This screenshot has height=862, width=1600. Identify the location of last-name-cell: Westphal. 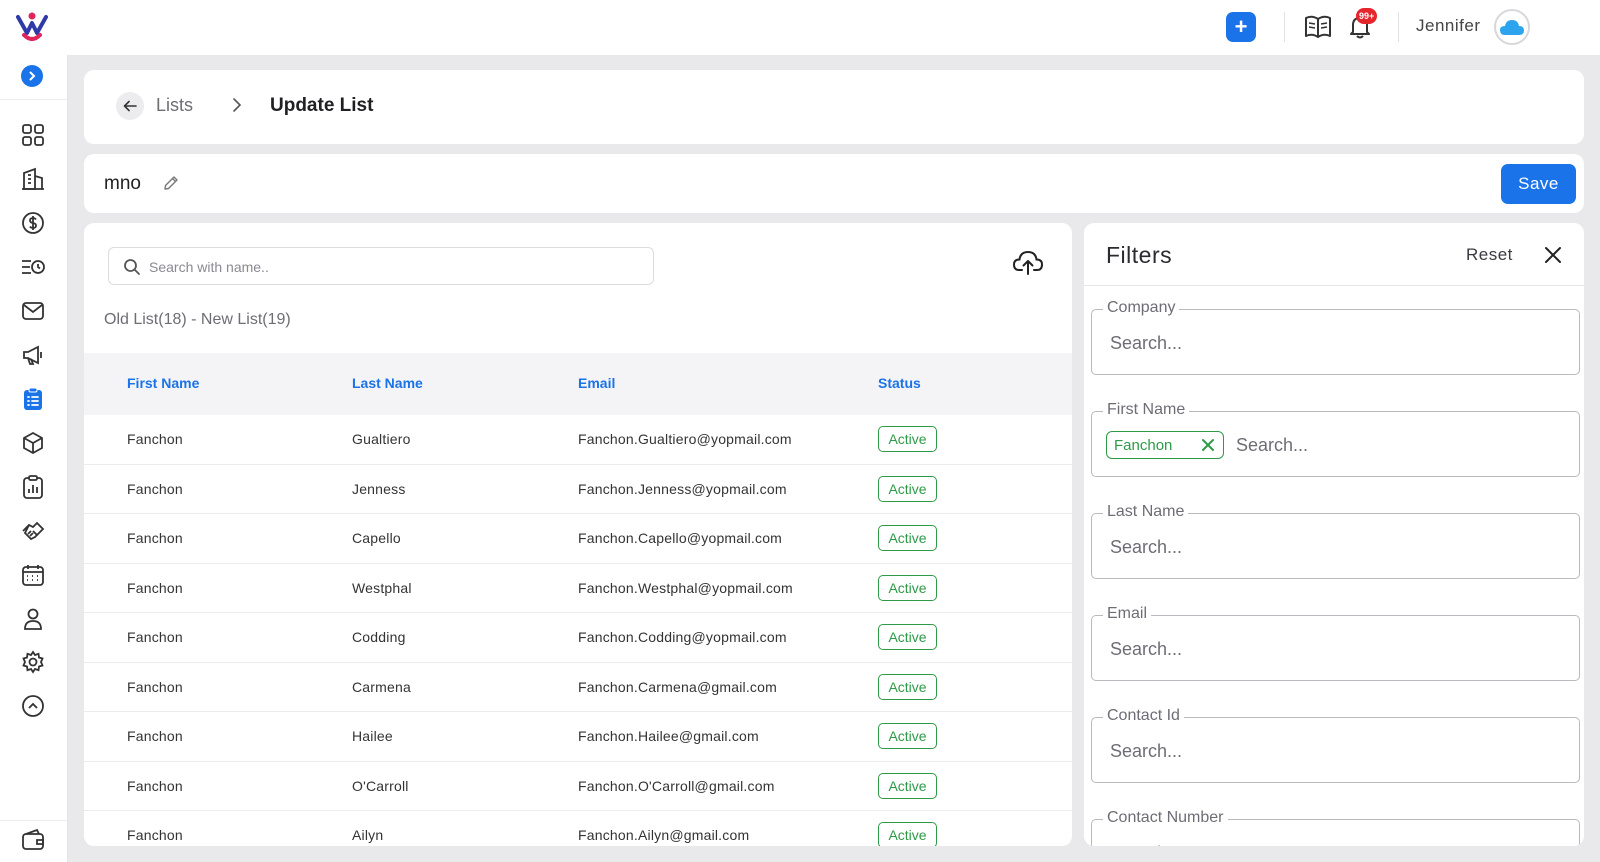
(382, 587).